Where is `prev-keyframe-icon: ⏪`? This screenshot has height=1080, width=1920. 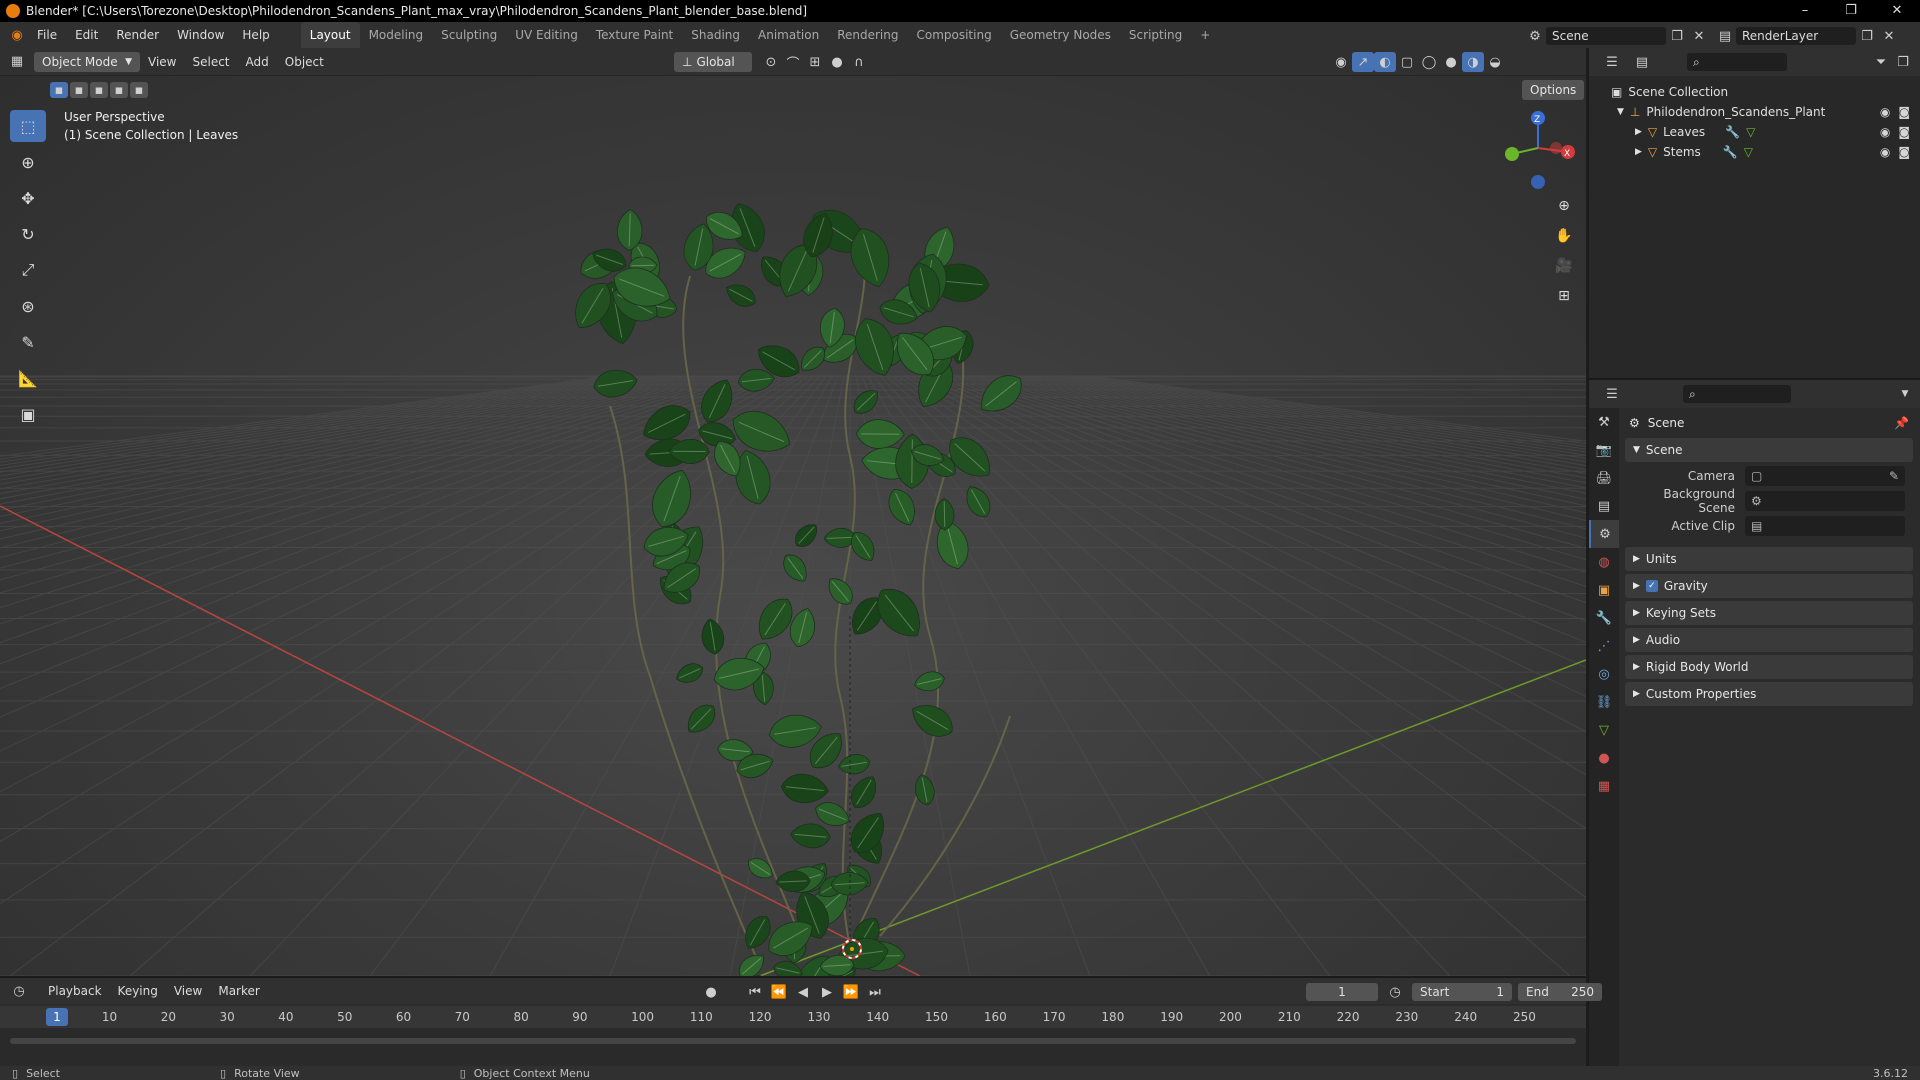
prev-keyframe-icon: ⏪ is located at coordinates (779, 992).